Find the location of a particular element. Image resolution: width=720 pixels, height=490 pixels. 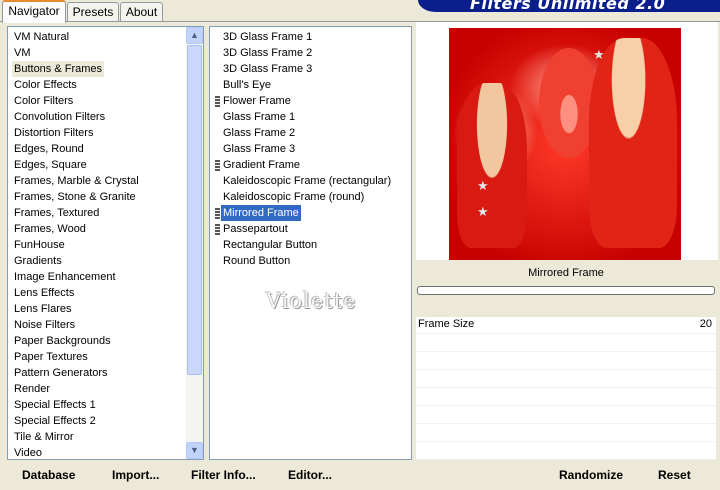

category-item: Frames, Wood is located at coordinates (50, 229).